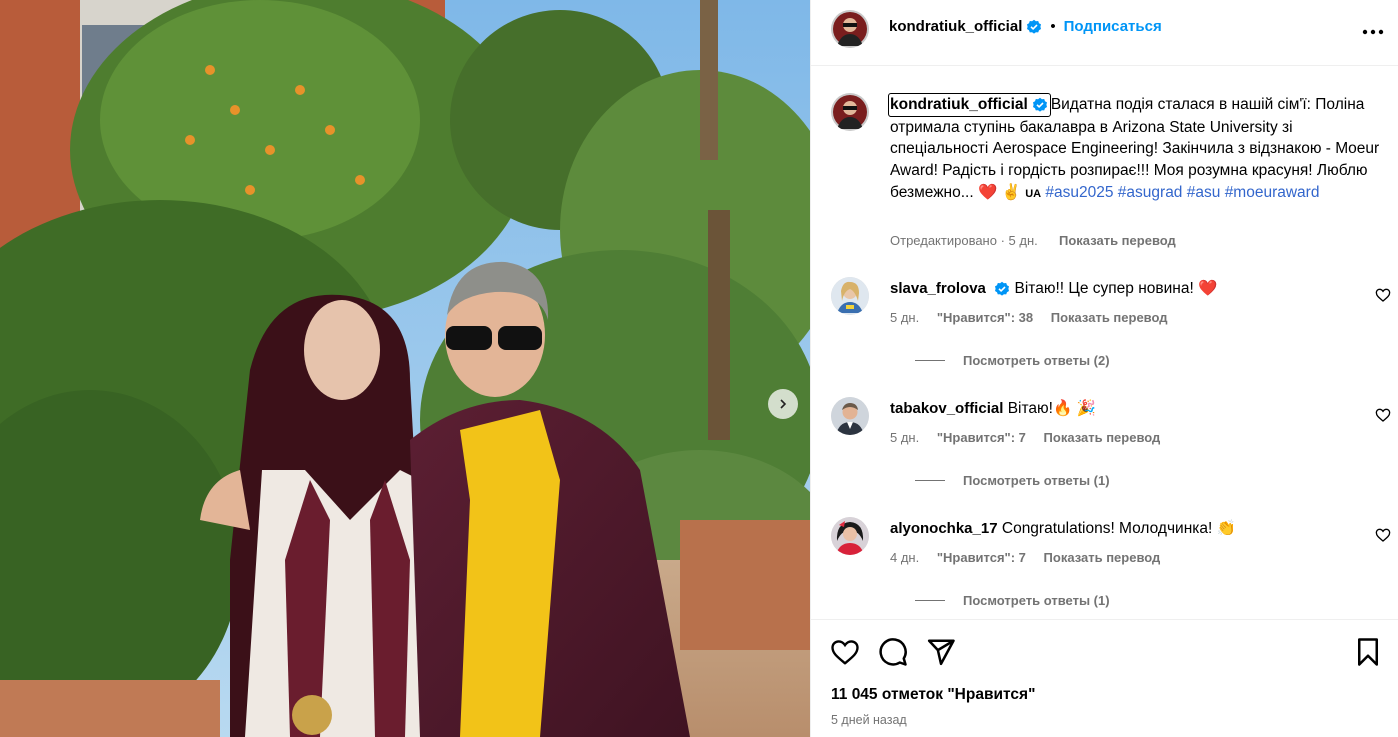 This screenshot has height=737, width=1398. I want to click on author-avatar, so click(850, 29).